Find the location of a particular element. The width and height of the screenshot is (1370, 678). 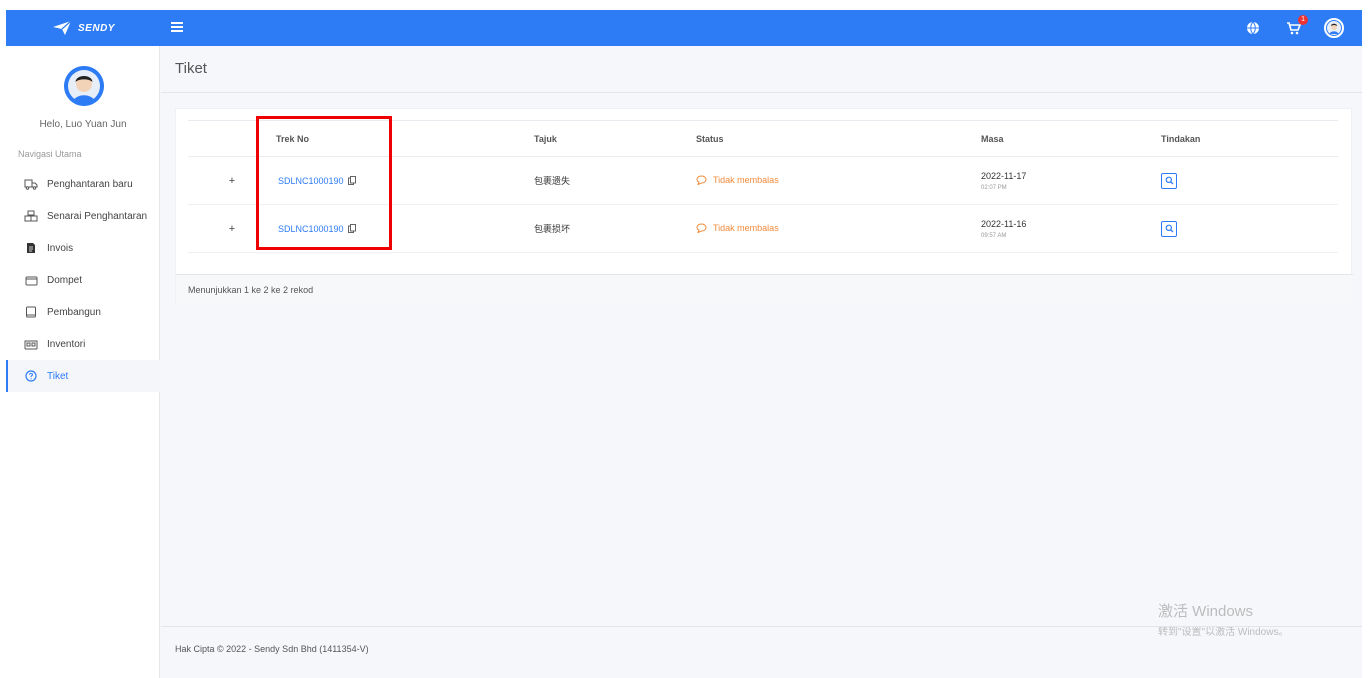

user-avatar-button is located at coordinates (1334, 28).